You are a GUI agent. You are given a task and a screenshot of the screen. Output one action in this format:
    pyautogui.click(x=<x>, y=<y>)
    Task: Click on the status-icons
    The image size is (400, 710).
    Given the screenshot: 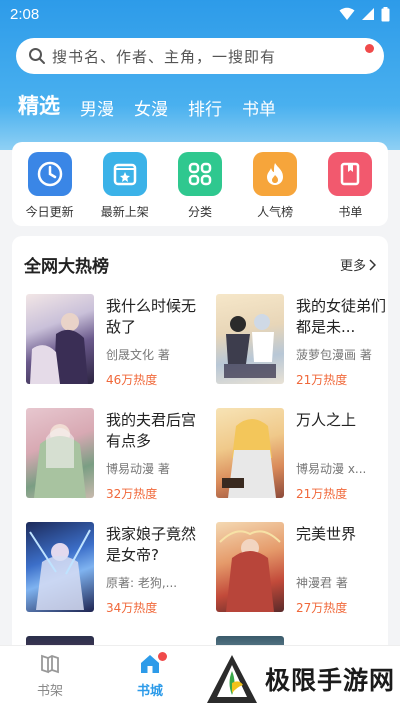 What is the action you would take?
    pyautogui.click(x=364, y=14)
    